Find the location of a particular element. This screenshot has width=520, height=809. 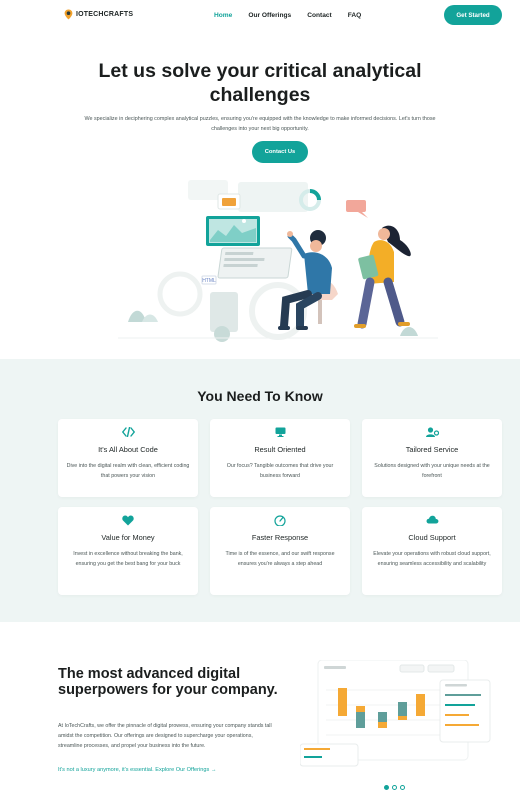

main-nav: Home Our Offerings Contact FAQ is located at coordinates (287, 16).